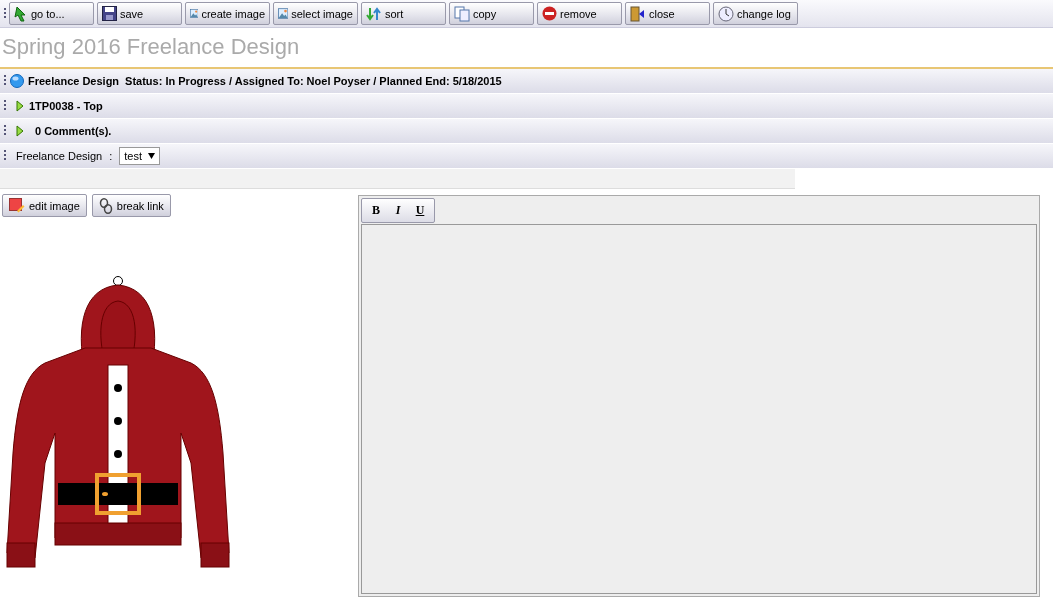 The image size is (1053, 601). What do you see at coordinates (420, 210) in the screenshot?
I see `format-button: U` at bounding box center [420, 210].